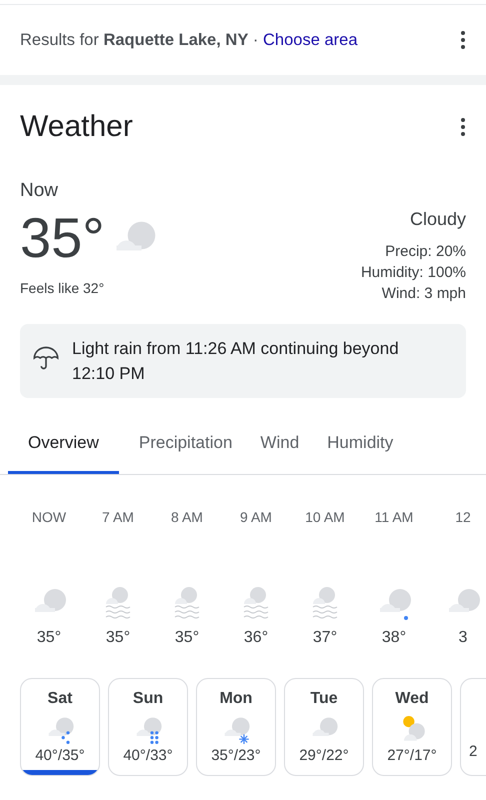 This screenshot has height=800, width=486. Describe the element at coordinates (310, 39) in the screenshot. I see `choose-area-link: Choose area` at that location.